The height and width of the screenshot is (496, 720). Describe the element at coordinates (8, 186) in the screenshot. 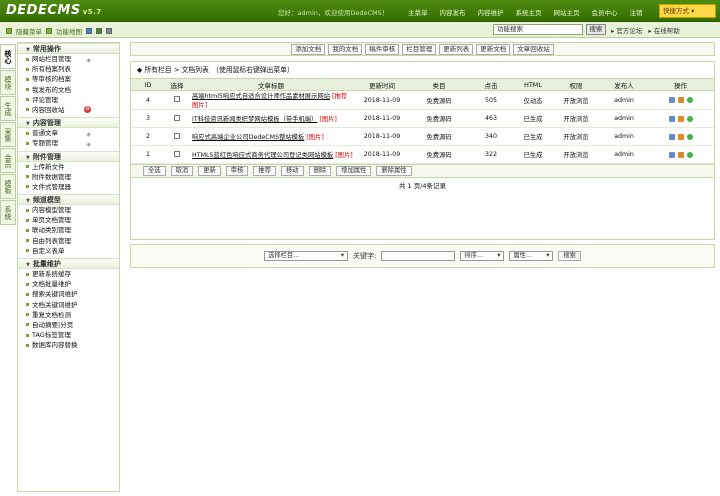

I see `tab-templates: 模板` at that location.